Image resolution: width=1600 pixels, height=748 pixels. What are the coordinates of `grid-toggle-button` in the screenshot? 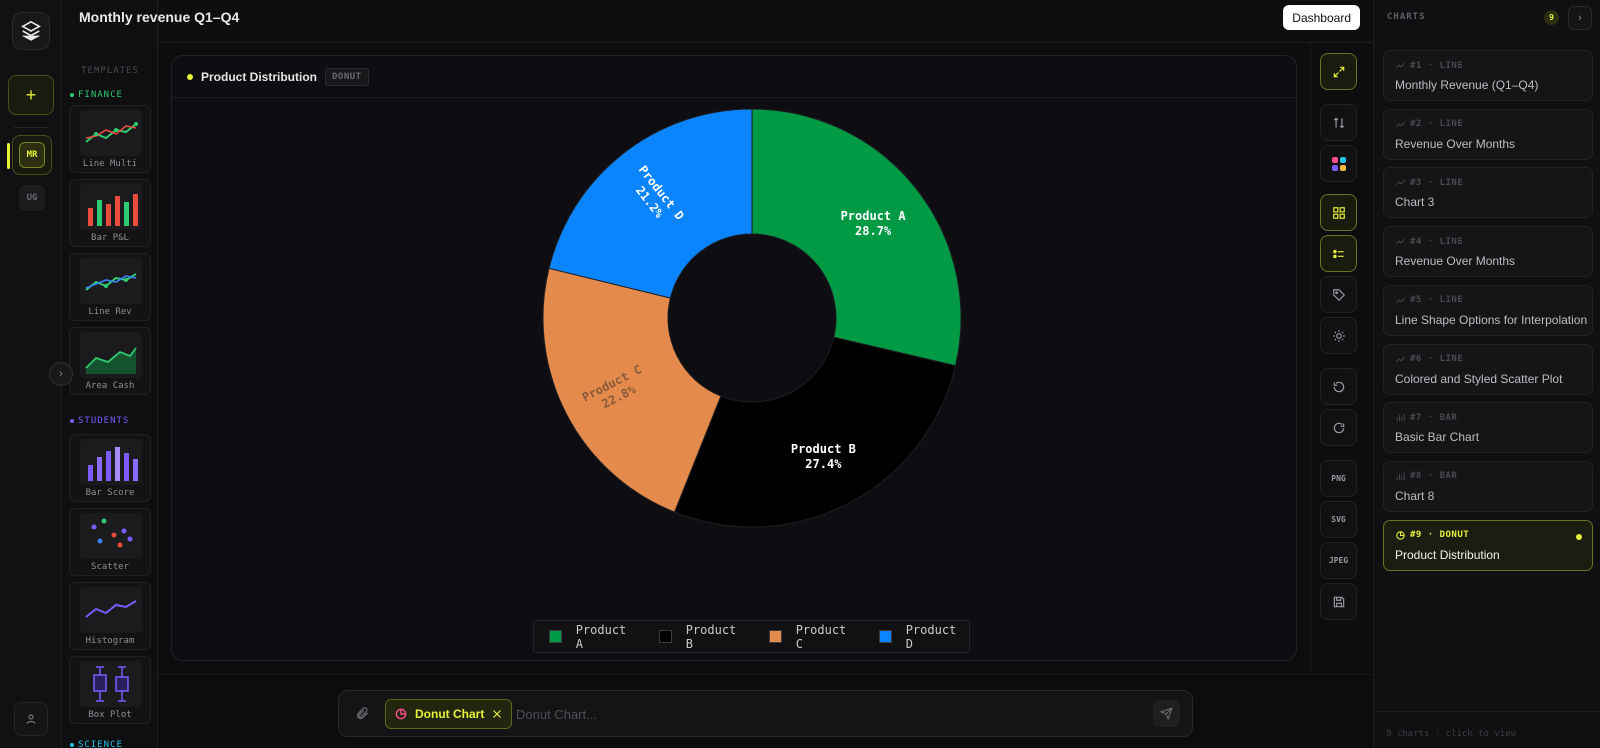 It's located at (1338, 212).